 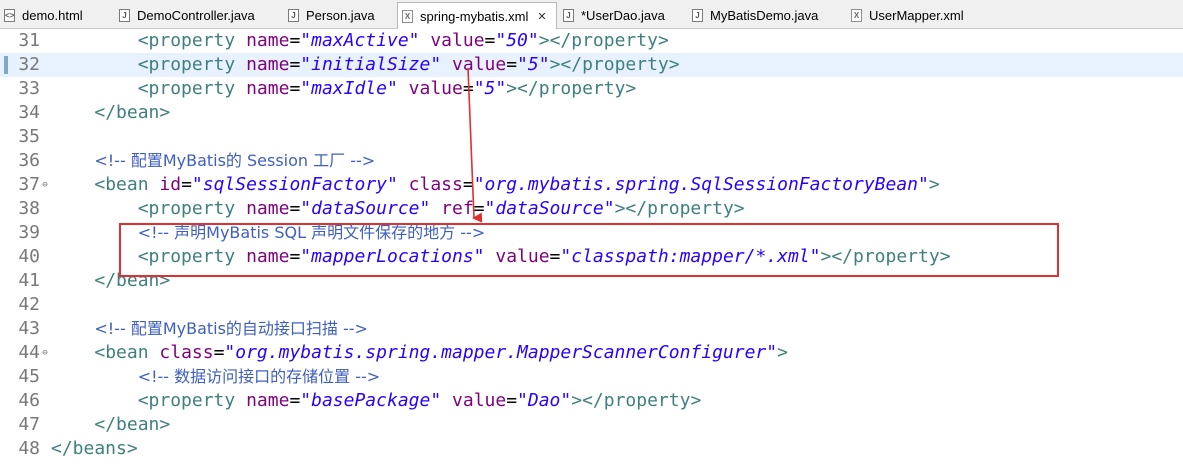 I want to click on annotation-arrow, so click(x=475, y=145).